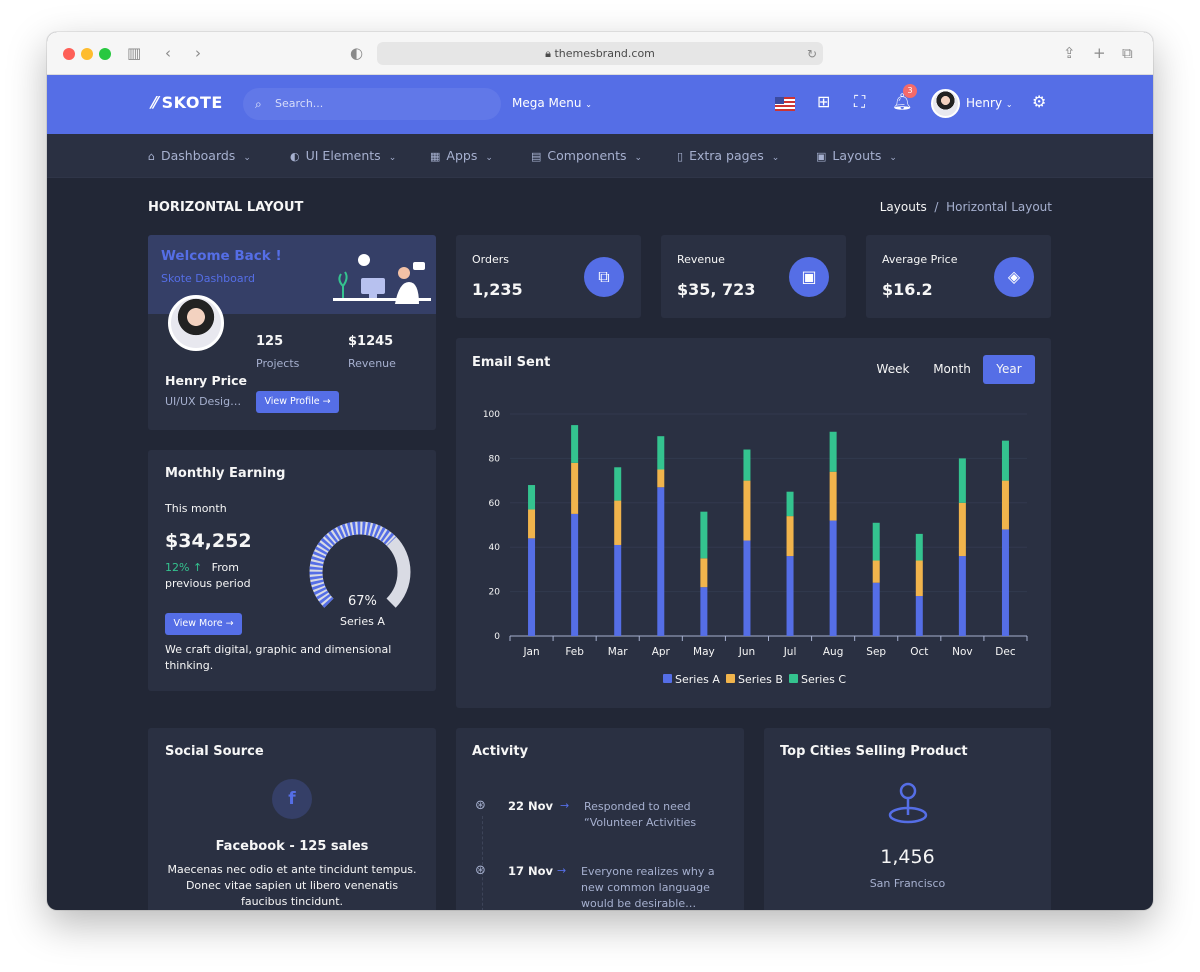 The height and width of the screenshot is (972, 1200). I want to click on tabs-overview-icon: ⧉, so click(1127, 53).